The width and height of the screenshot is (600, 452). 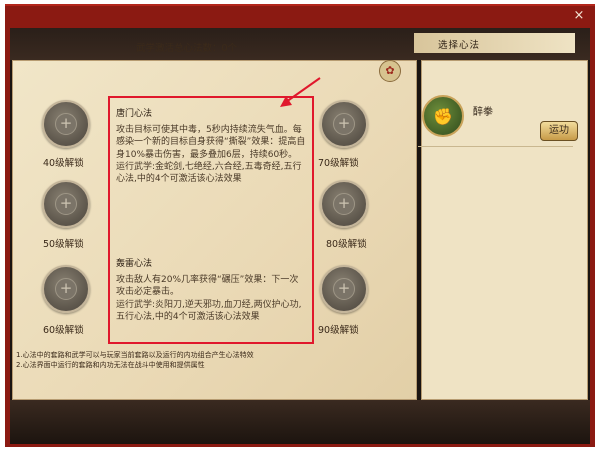 I want to click on xinfa-slot-50: +, so click(x=66, y=204).